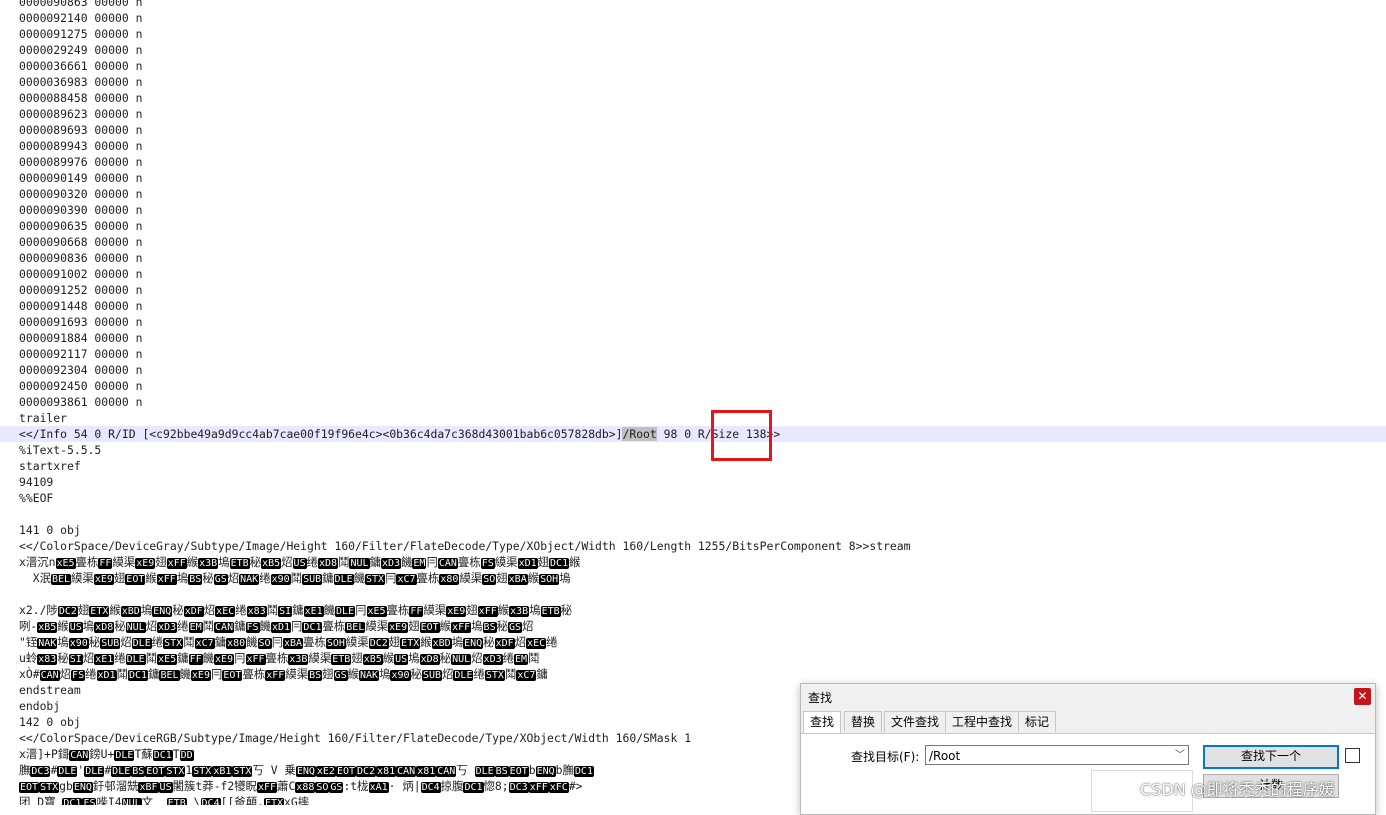 The width and height of the screenshot is (1386, 815). Describe the element at coordinates (322, 787) in the screenshot. I see `control-char: SO` at that location.